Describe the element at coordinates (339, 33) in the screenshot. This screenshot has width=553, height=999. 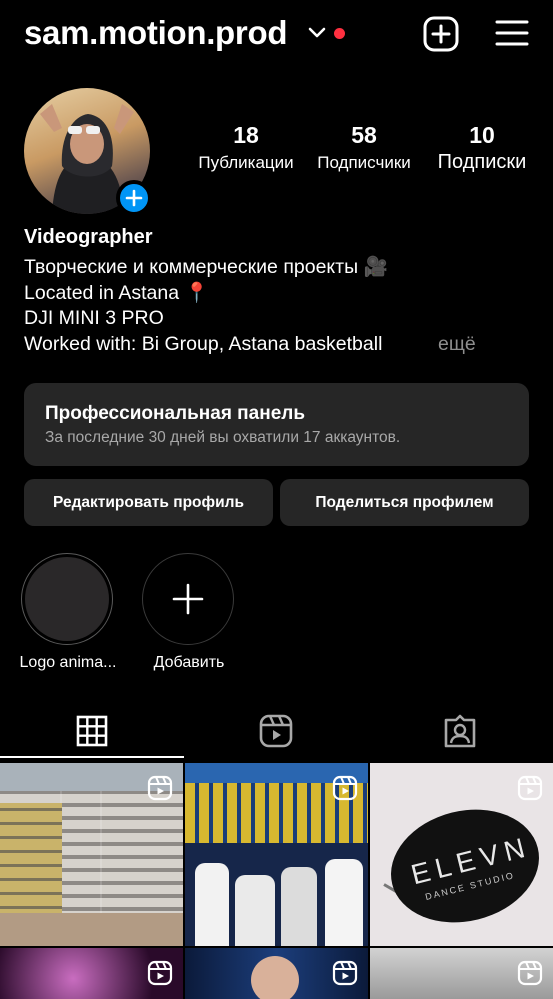
I see `notification-dot` at that location.